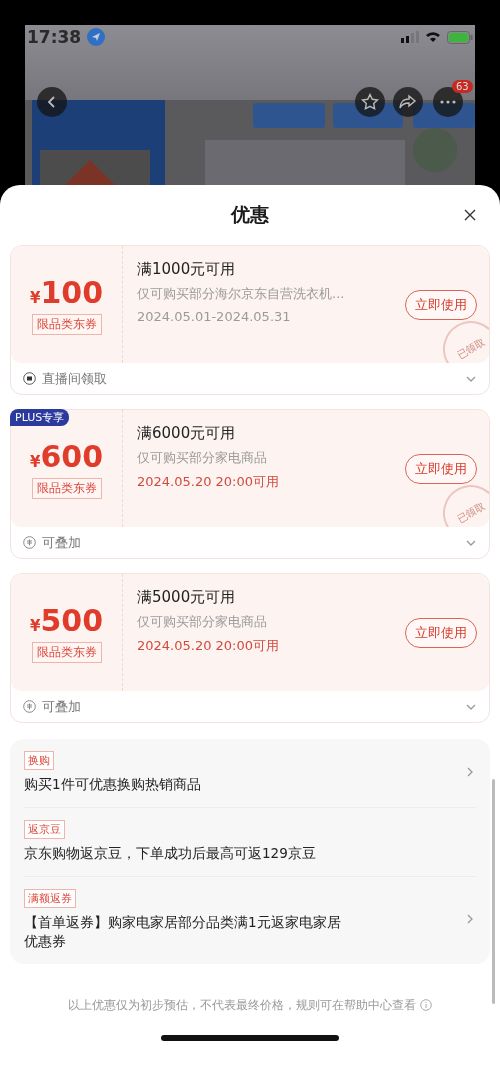  I want to click on coupon-title: 满1000元可用, so click(187, 269).